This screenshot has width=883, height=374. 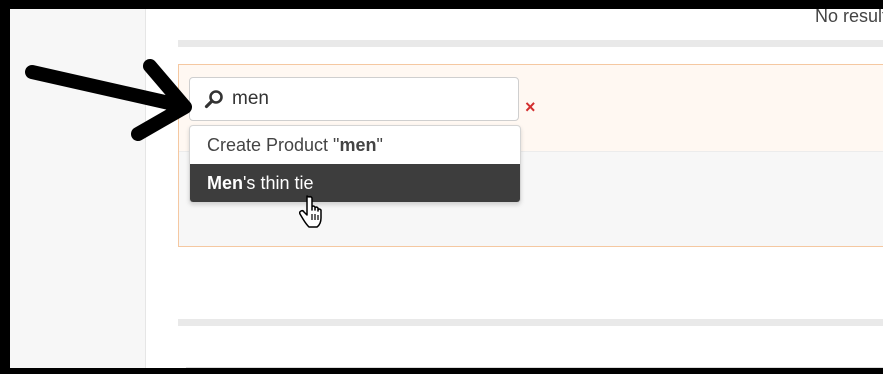 What do you see at coordinates (273, 145) in the screenshot?
I see `create-product-prefix: Create Product "` at bounding box center [273, 145].